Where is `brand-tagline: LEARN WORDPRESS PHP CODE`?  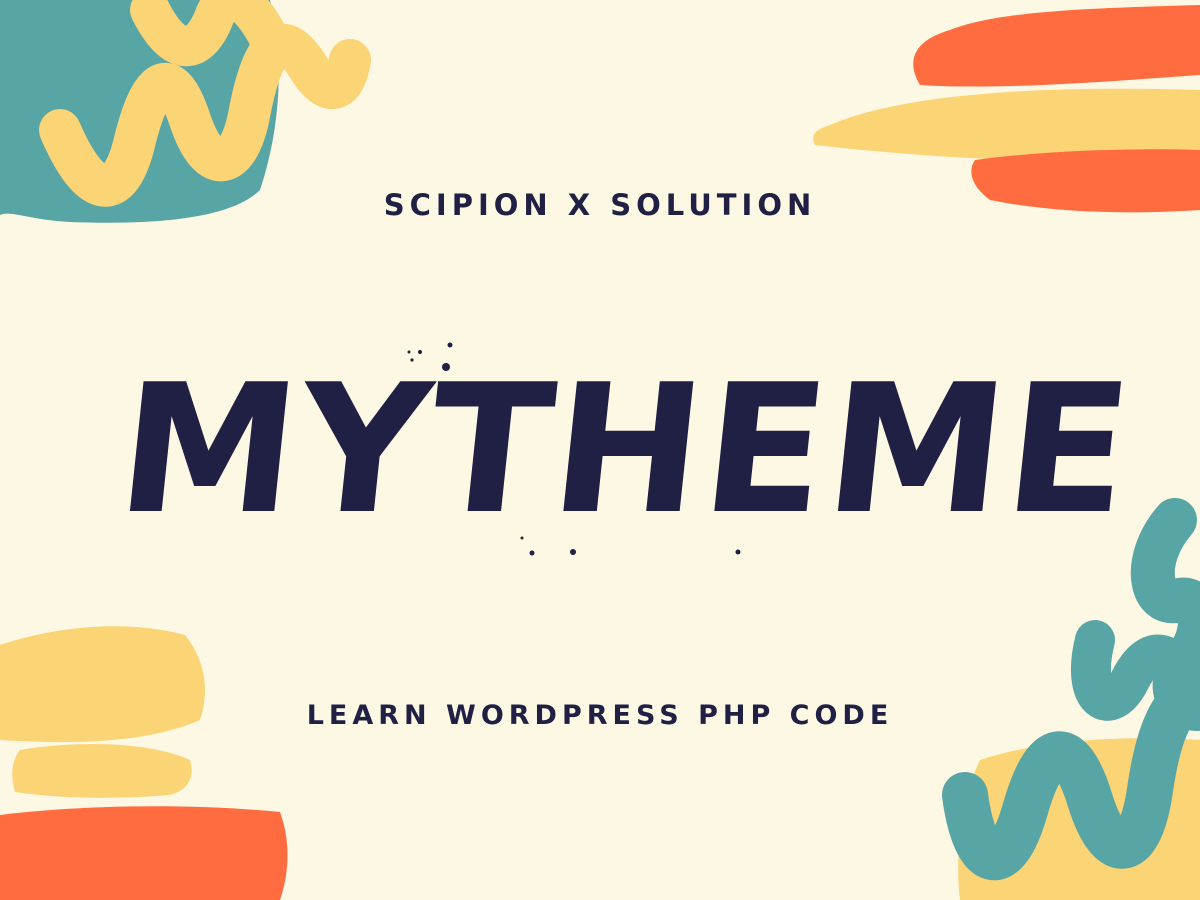 brand-tagline: LEARN WORDPRESS PHP CODE is located at coordinates (600, 715).